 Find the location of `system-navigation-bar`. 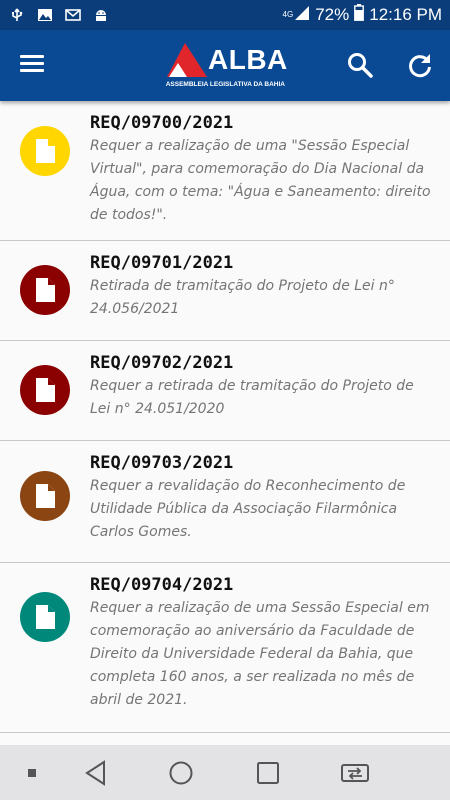

system-navigation-bar is located at coordinates (225, 772).